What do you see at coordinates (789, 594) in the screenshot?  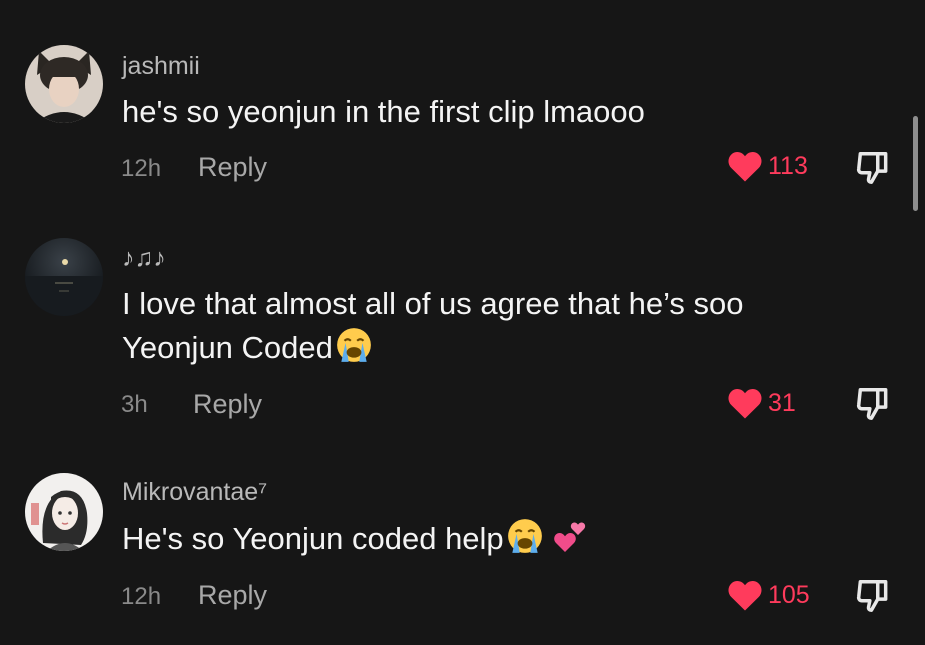 I see `like-count: 105` at bounding box center [789, 594].